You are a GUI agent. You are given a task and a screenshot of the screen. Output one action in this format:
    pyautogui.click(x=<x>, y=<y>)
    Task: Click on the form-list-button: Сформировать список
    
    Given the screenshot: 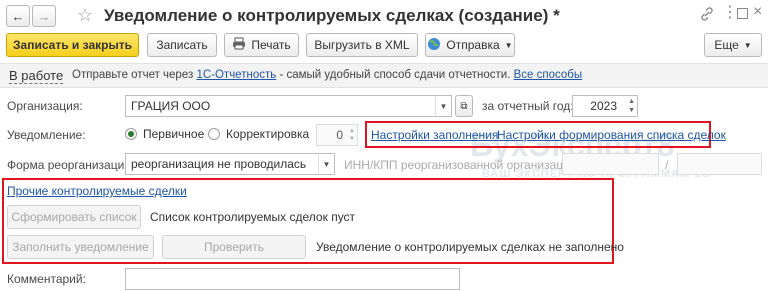 What is the action you would take?
    pyautogui.click(x=74, y=217)
    